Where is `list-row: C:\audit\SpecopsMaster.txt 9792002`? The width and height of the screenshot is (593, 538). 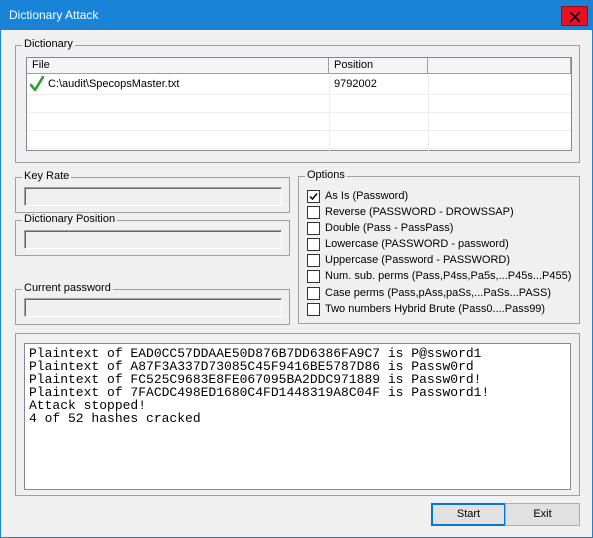 list-row: C:\audit\SpecopsMaster.txt 9792002 is located at coordinates (299, 84).